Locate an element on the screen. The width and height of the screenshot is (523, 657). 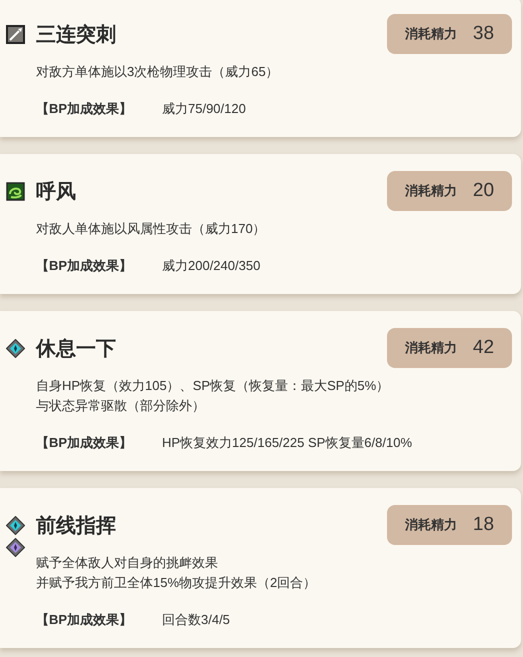
cost-value: 38 is located at coordinates (483, 34).